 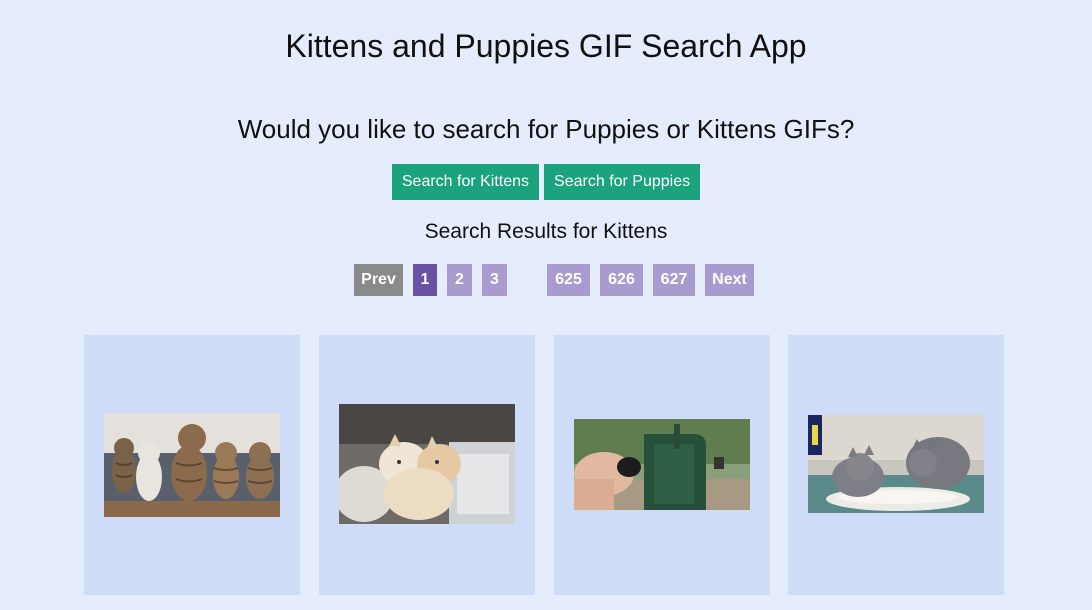 I want to click on page-button-3: 3, so click(x=494, y=280).